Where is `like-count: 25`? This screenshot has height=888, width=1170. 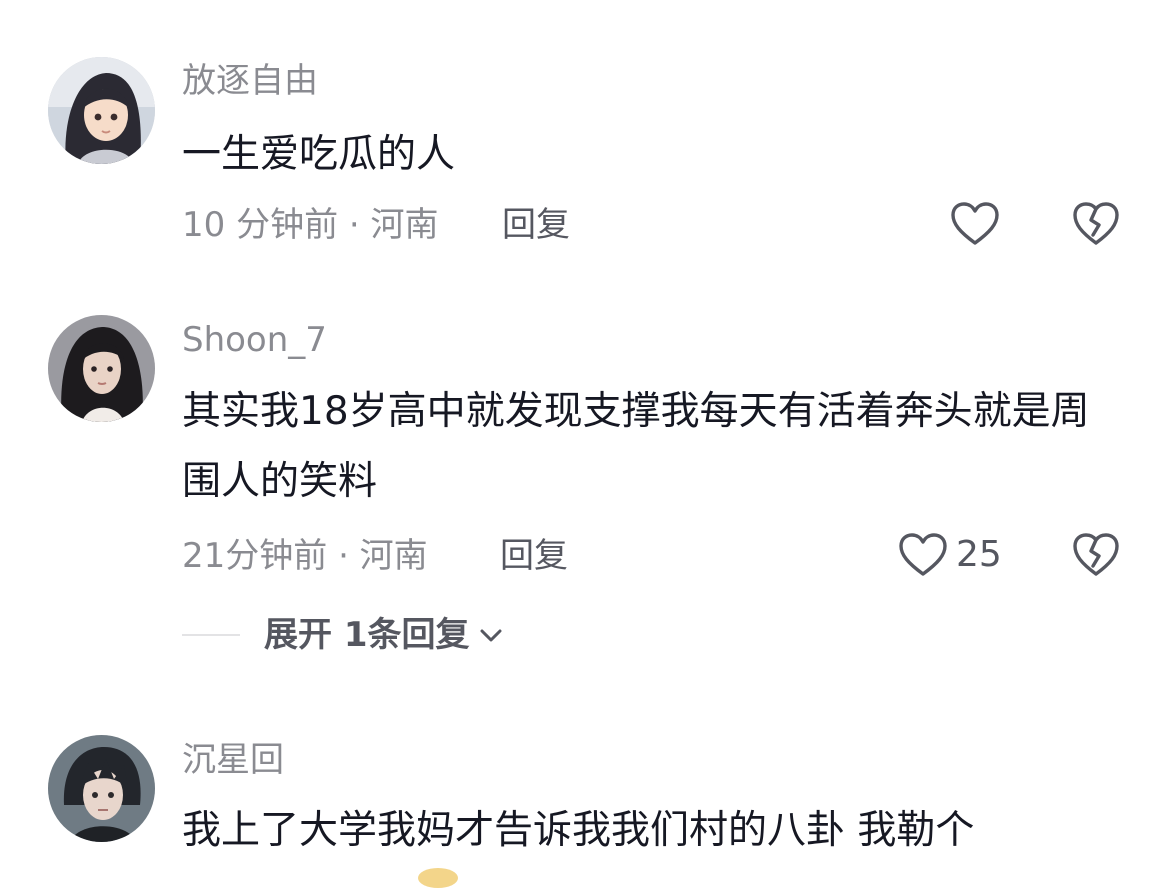 like-count: 25 is located at coordinates (979, 554).